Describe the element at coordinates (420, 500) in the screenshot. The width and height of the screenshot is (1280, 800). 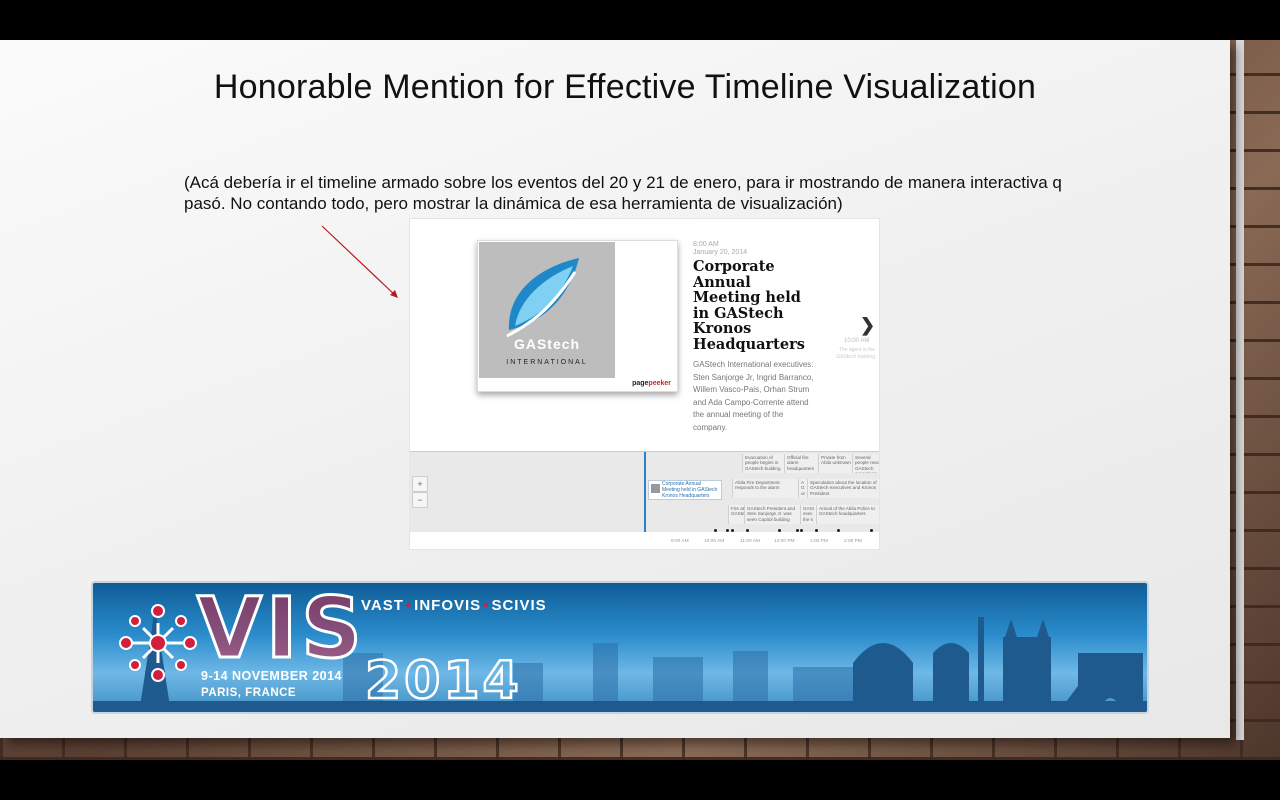
I see `zoom-out-icon: −` at that location.